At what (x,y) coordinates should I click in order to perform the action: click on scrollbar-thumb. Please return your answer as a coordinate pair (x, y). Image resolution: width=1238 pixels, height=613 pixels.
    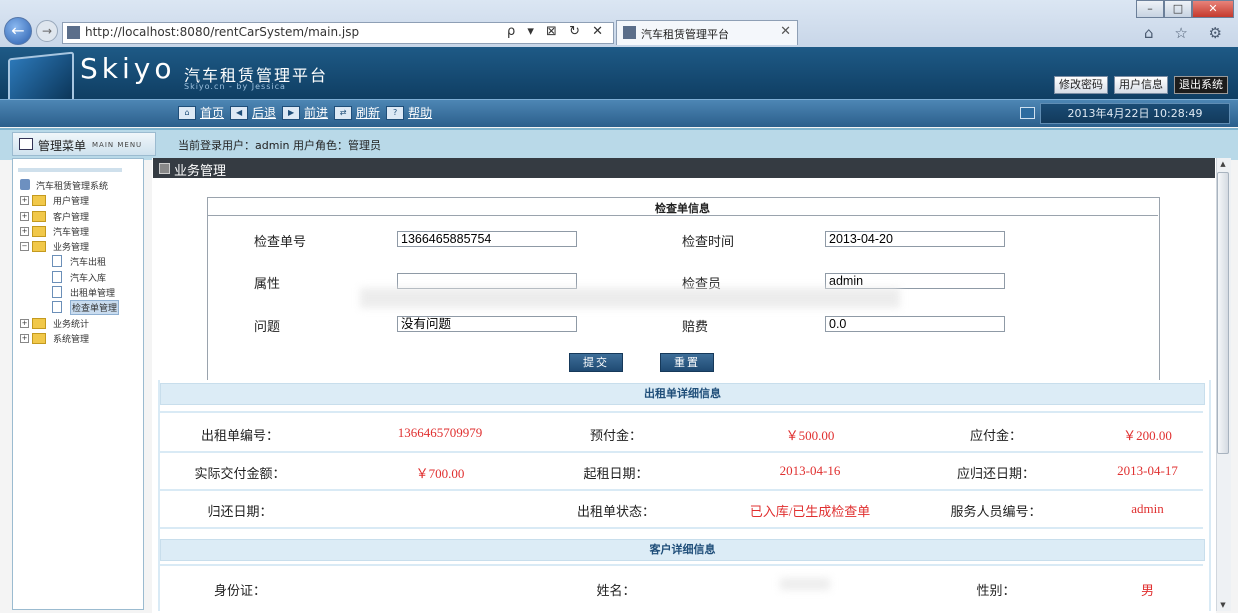
    Looking at the image, I should click on (1223, 313).